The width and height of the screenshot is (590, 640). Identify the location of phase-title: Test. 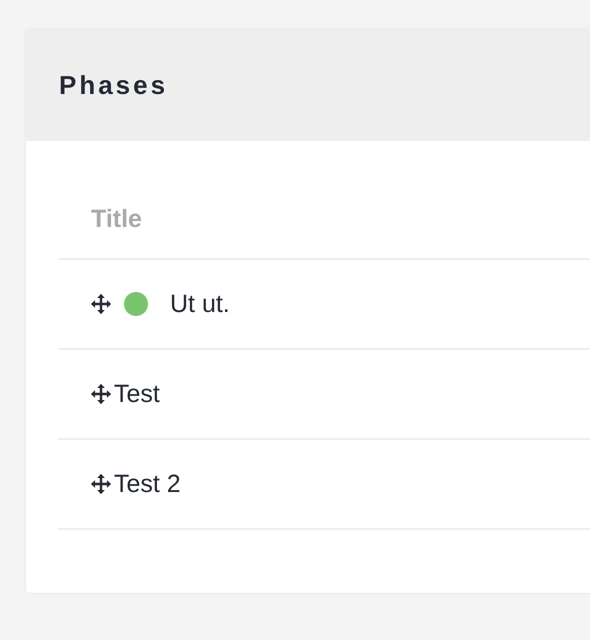
(137, 394).